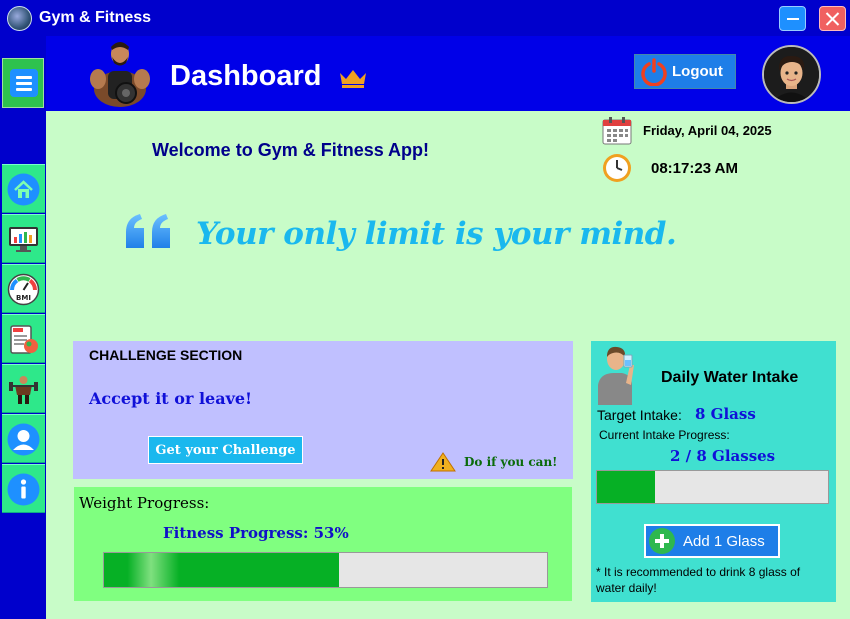 Image resolution: width=850 pixels, height=619 pixels. I want to click on drinking-water-person-icon, so click(616, 375).